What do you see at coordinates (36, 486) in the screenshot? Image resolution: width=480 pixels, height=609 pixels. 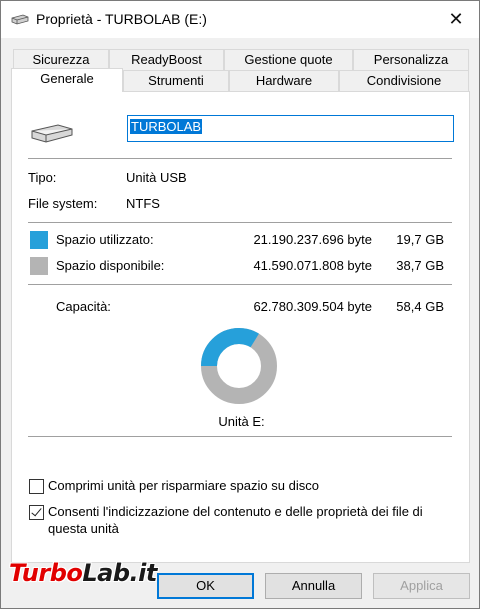 I see `compress-checkbox` at bounding box center [36, 486].